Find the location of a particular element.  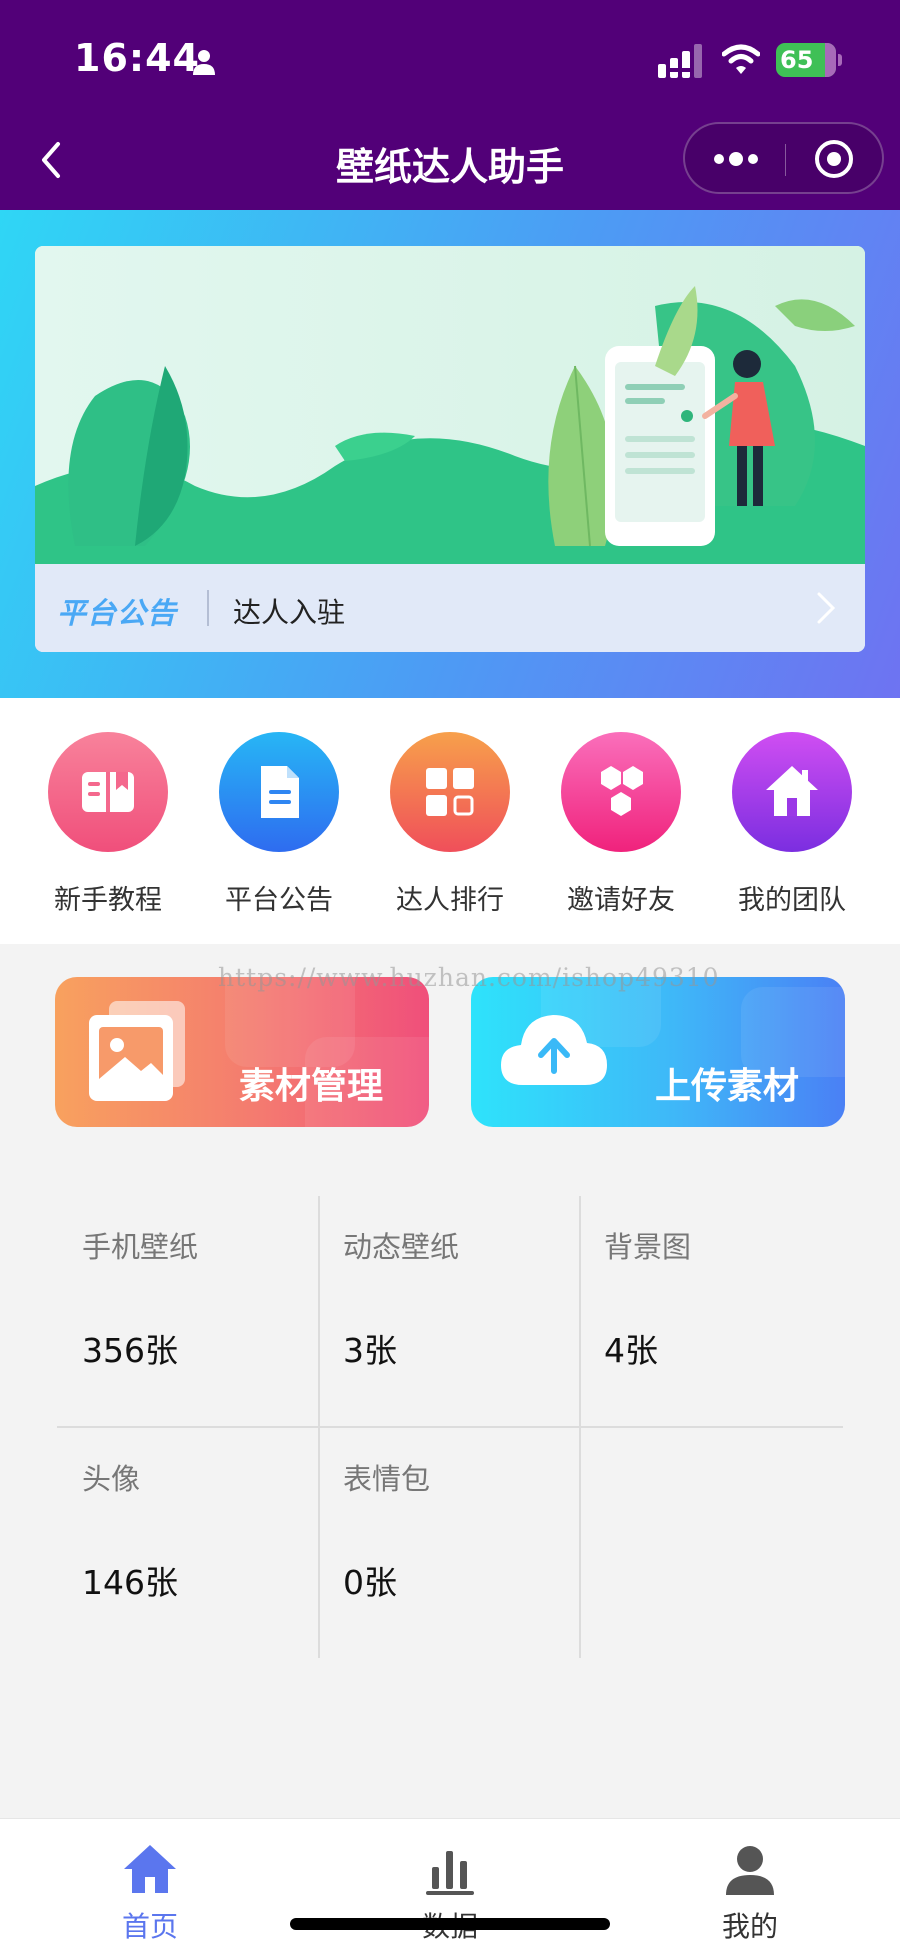

gallery-icon is located at coordinates (137, 1051).